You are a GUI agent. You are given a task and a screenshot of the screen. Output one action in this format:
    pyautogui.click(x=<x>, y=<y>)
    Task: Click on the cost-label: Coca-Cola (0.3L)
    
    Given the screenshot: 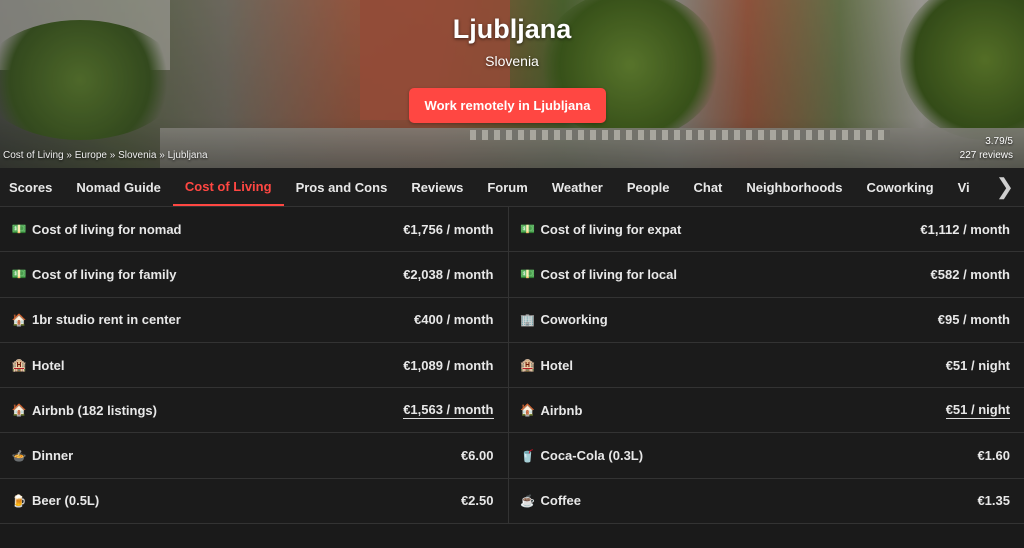 What is the action you would take?
    pyautogui.click(x=592, y=456)
    